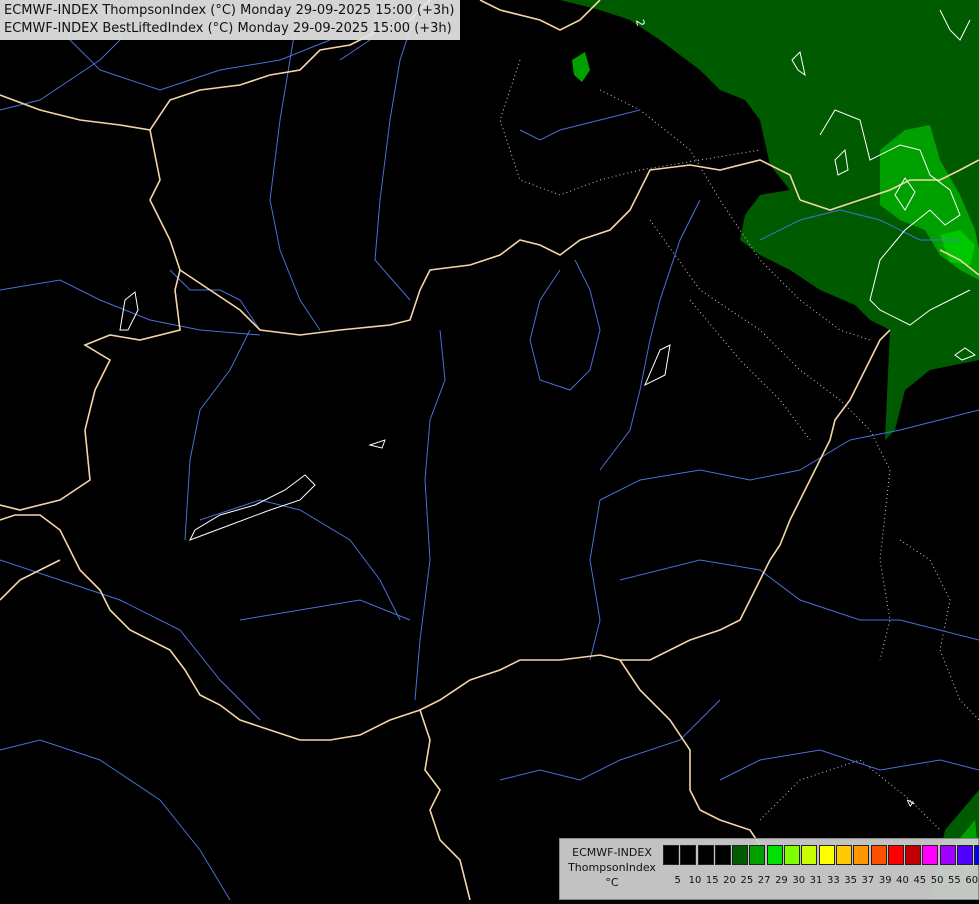  What do you see at coordinates (902, 880) in the screenshot?
I see `legend-tick-label: 40` at bounding box center [902, 880].